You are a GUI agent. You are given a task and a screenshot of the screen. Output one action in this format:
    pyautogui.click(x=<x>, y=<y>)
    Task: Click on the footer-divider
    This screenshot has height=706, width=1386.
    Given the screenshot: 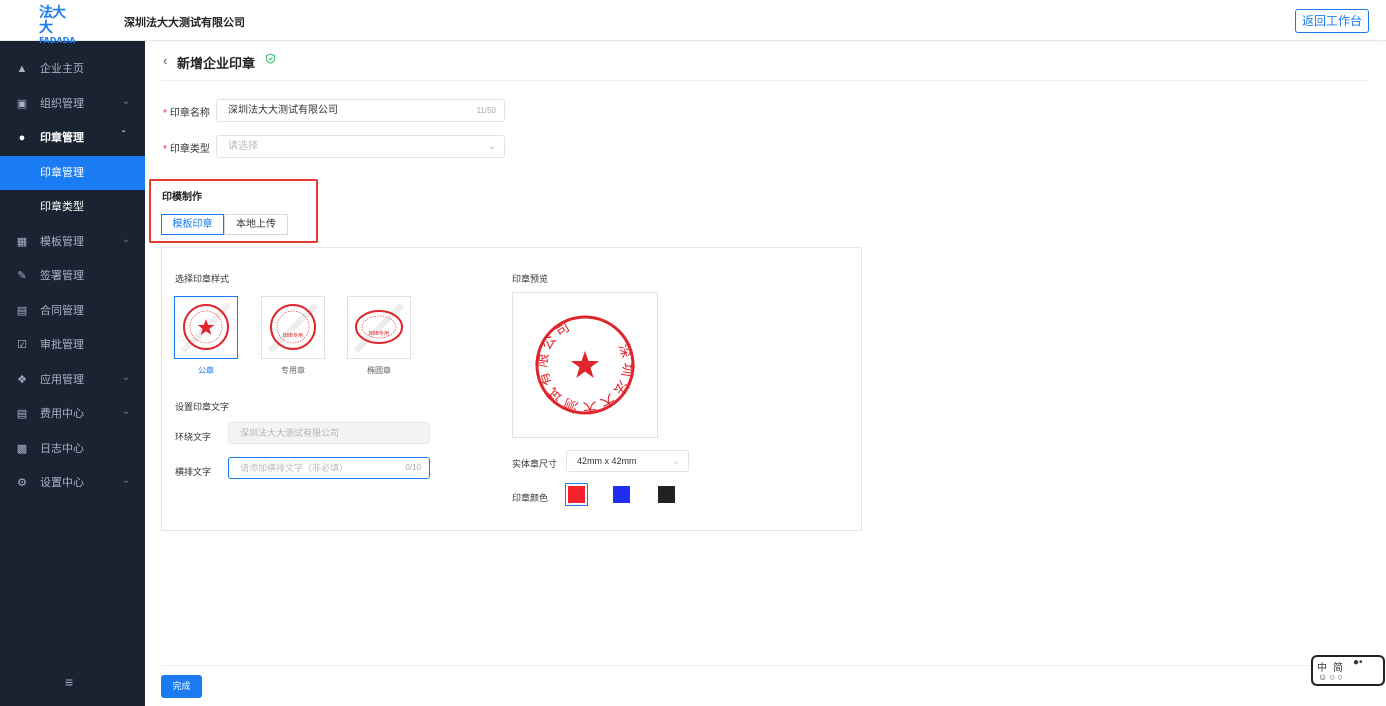 What is the action you would take?
    pyautogui.click(x=765, y=665)
    